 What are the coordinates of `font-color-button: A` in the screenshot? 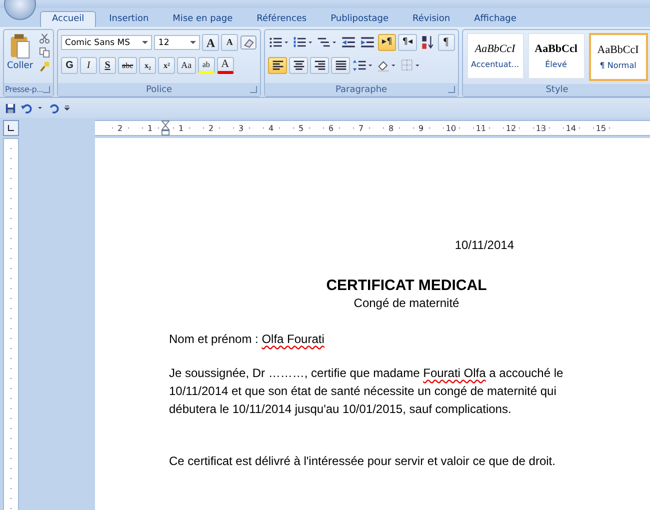 It's located at (225, 65).